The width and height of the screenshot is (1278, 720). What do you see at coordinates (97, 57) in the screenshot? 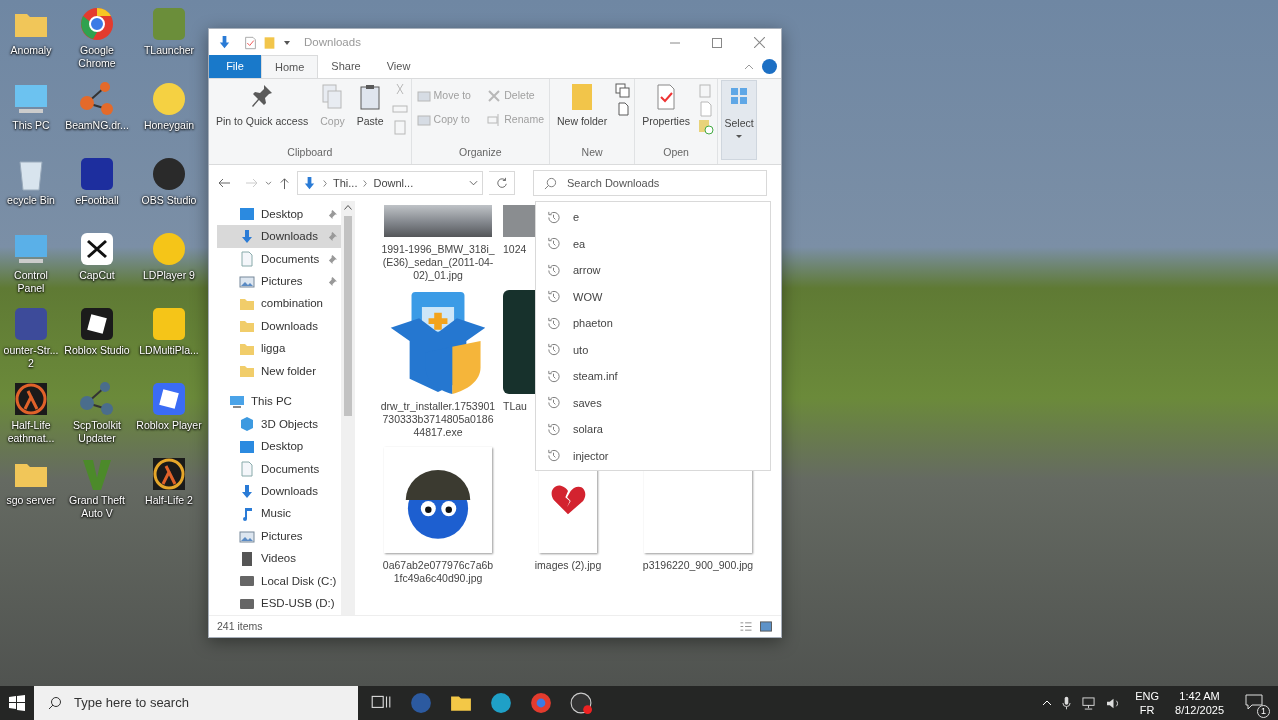
I see `desktop-icon-label: Google Chrome` at bounding box center [97, 57].